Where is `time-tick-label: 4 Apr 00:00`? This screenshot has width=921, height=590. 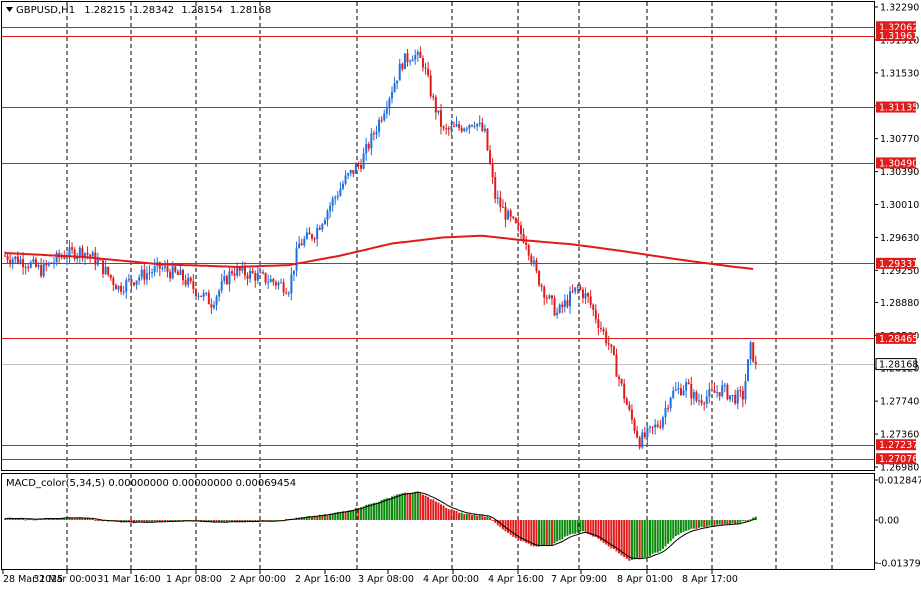 time-tick-label: 4 Apr 00:00 is located at coordinates (451, 579).